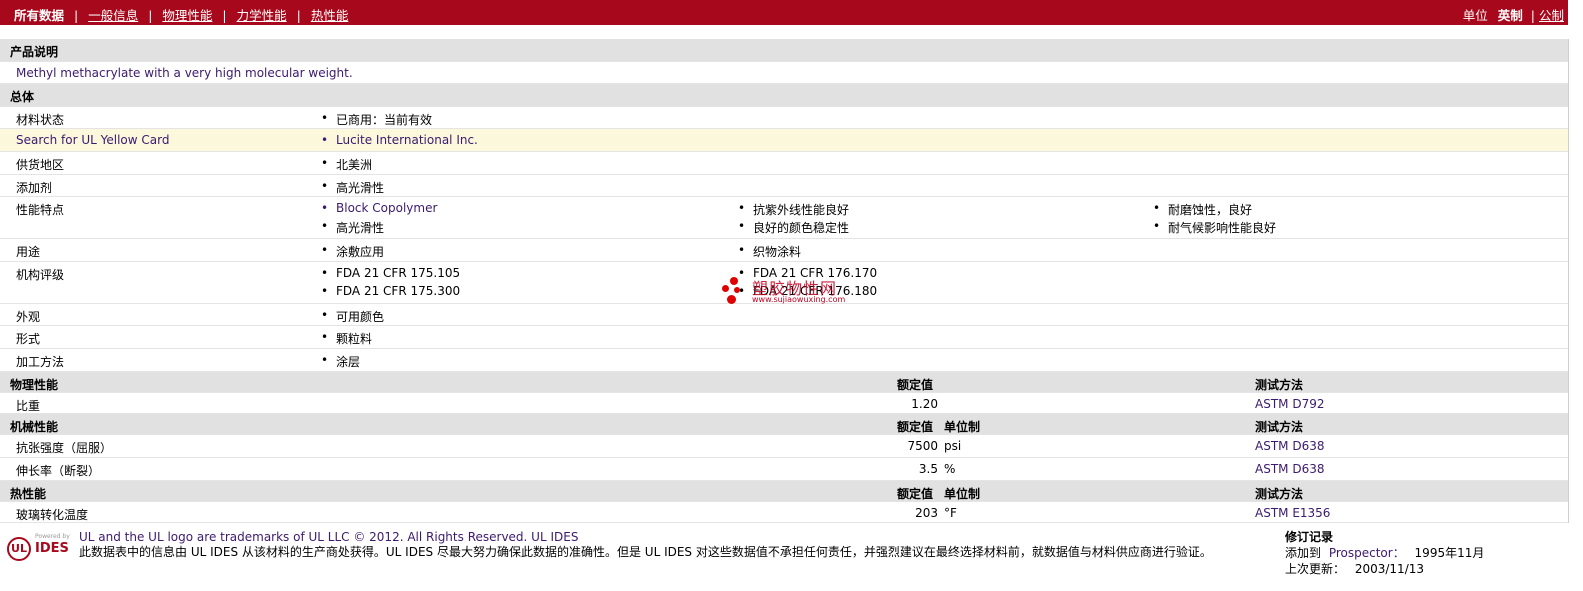 This screenshot has width=1583, height=591. I want to click on row-value: 织物涂料, so click(769, 251).